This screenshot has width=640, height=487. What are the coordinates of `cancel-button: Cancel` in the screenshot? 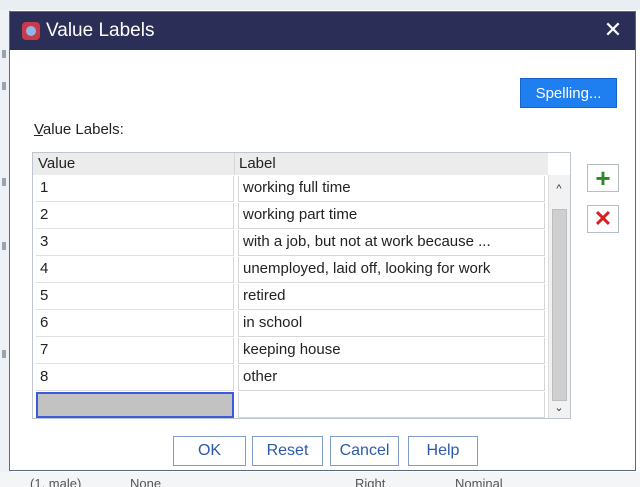 It's located at (364, 451).